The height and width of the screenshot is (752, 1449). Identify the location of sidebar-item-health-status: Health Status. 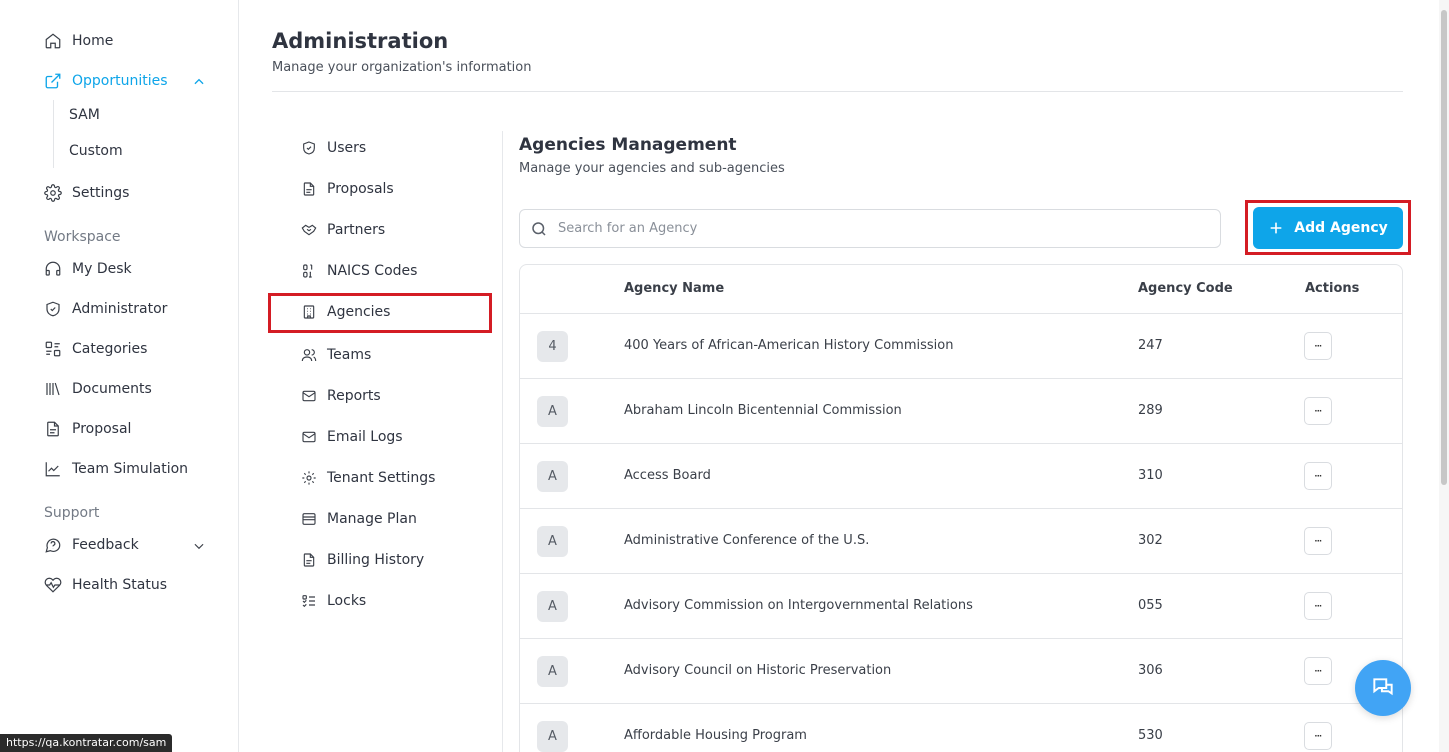
(105, 585).